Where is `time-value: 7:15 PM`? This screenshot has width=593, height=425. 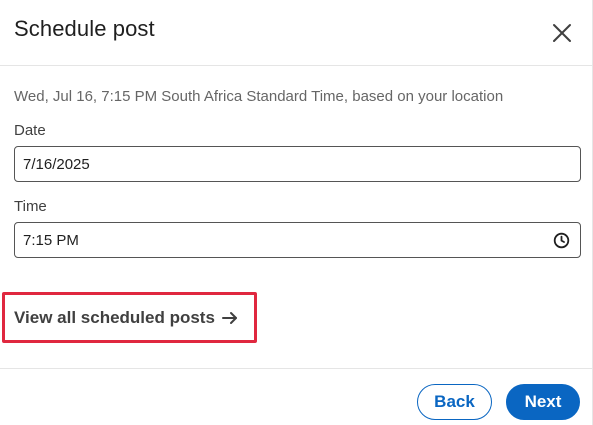
time-value: 7:15 PM is located at coordinates (51, 240).